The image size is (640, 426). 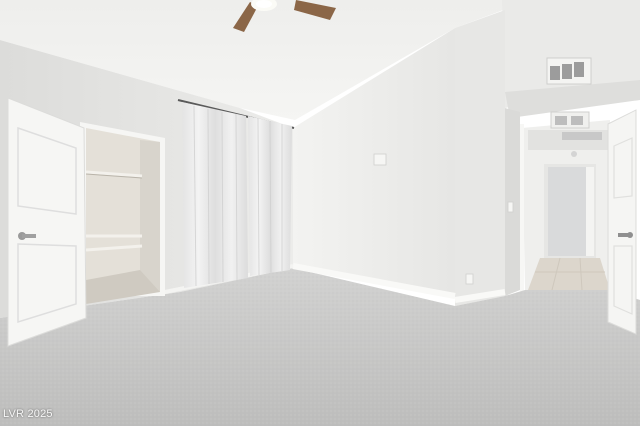 I want to click on watermark-text: LVR 2025, so click(x=28, y=414).